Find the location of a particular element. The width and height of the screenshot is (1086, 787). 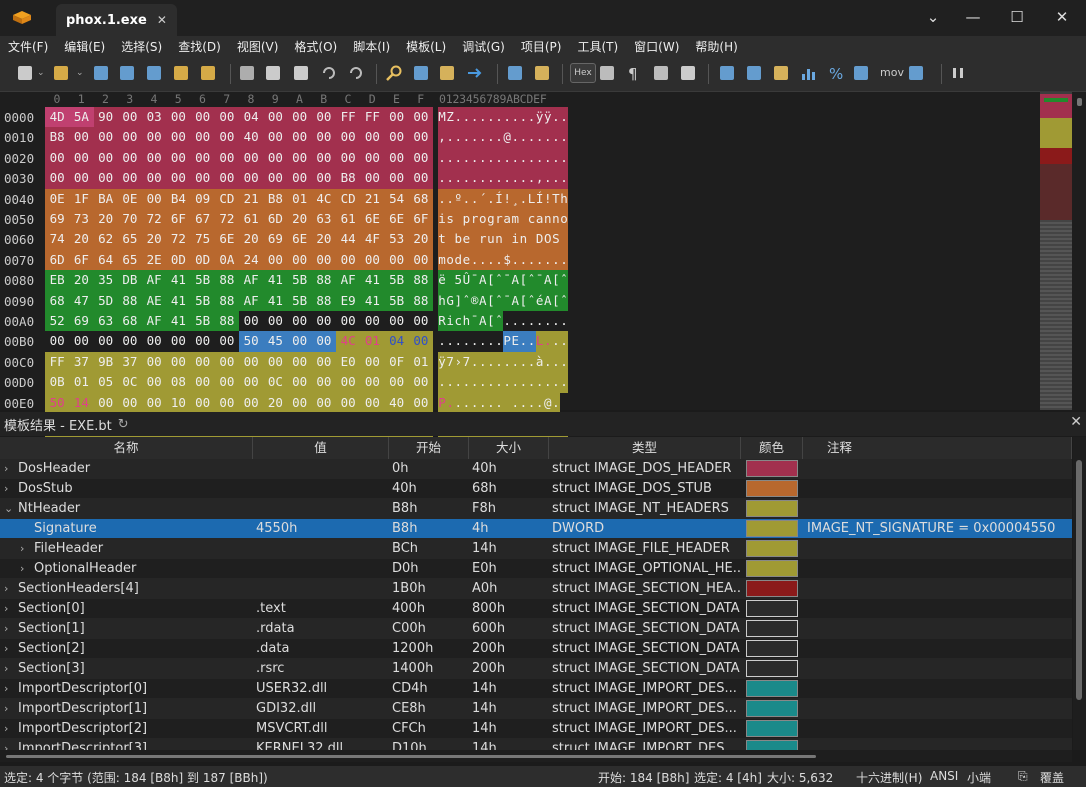

hex-byte: 14 is located at coordinates (81, 402).